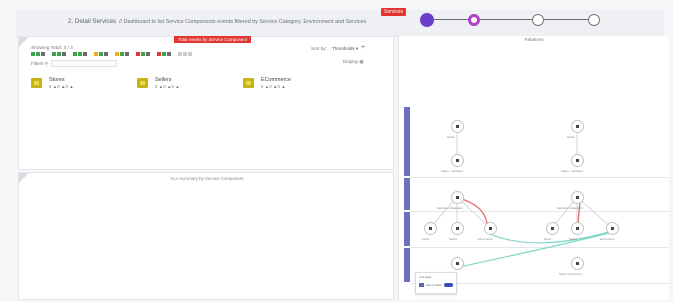 This screenshot has height=302, width=673. I want to click on link-legend: Link types Has a relation, so click(436, 283).